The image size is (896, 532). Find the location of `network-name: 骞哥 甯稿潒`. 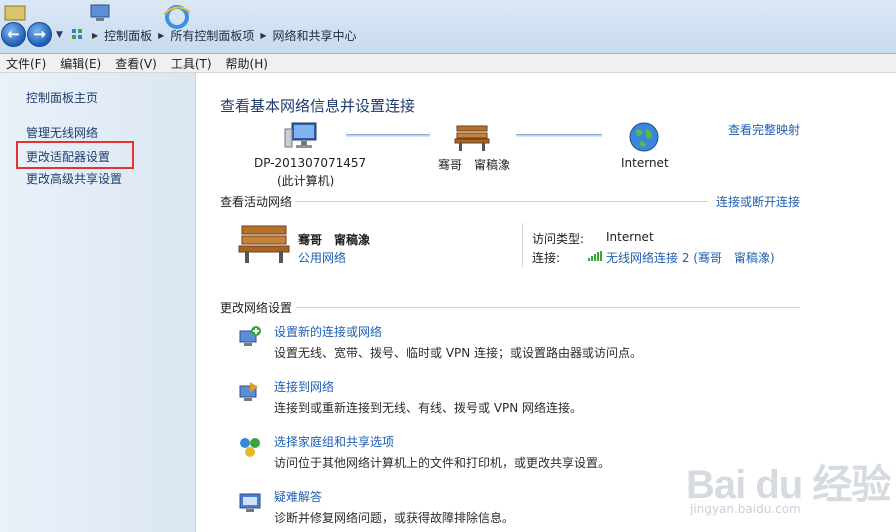

network-name: 骞哥 甯稿潒 is located at coordinates (474, 165).